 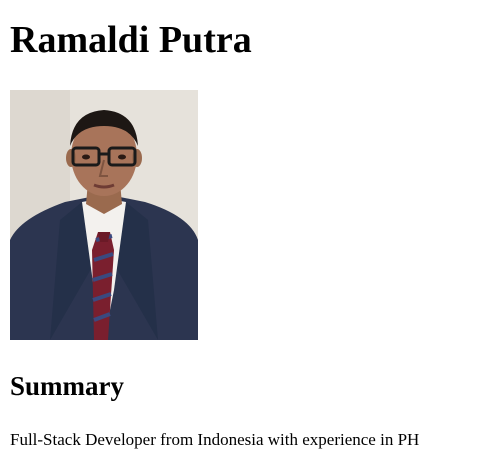 What do you see at coordinates (67, 386) in the screenshot?
I see `summary-heading: Summary` at bounding box center [67, 386].